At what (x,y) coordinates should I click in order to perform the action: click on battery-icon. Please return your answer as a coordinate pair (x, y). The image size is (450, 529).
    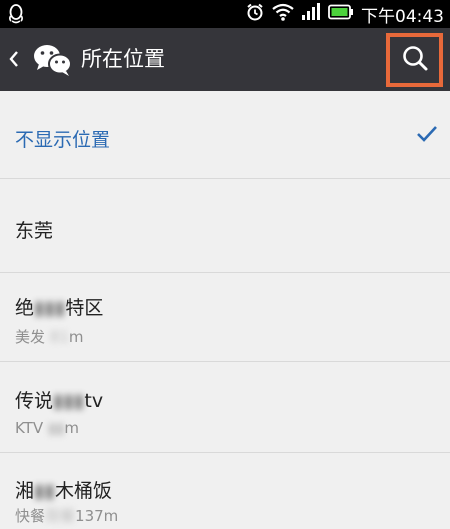
    Looking at the image, I should click on (341, 14).